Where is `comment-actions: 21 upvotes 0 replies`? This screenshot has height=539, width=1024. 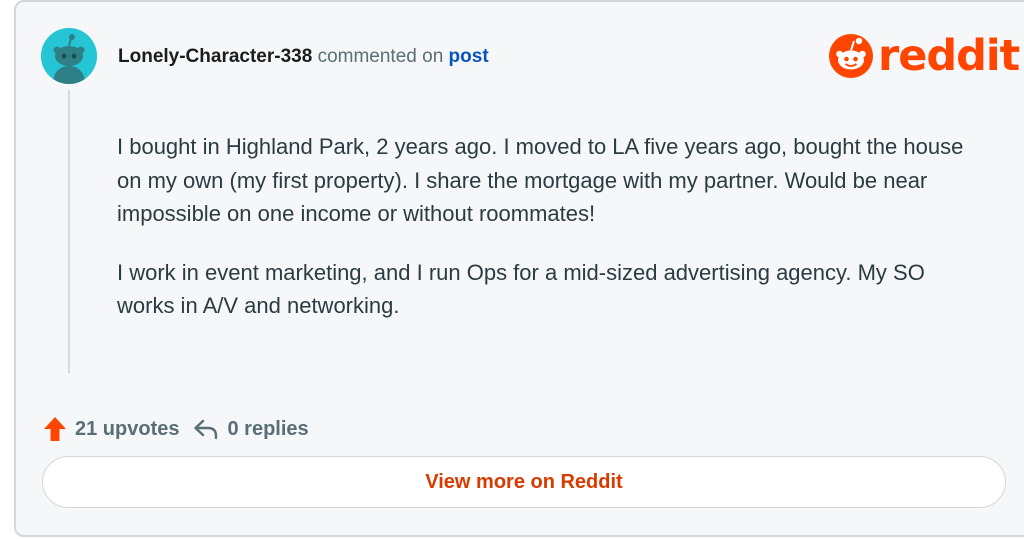
comment-actions: 21 upvotes 0 replies is located at coordinates (176, 429).